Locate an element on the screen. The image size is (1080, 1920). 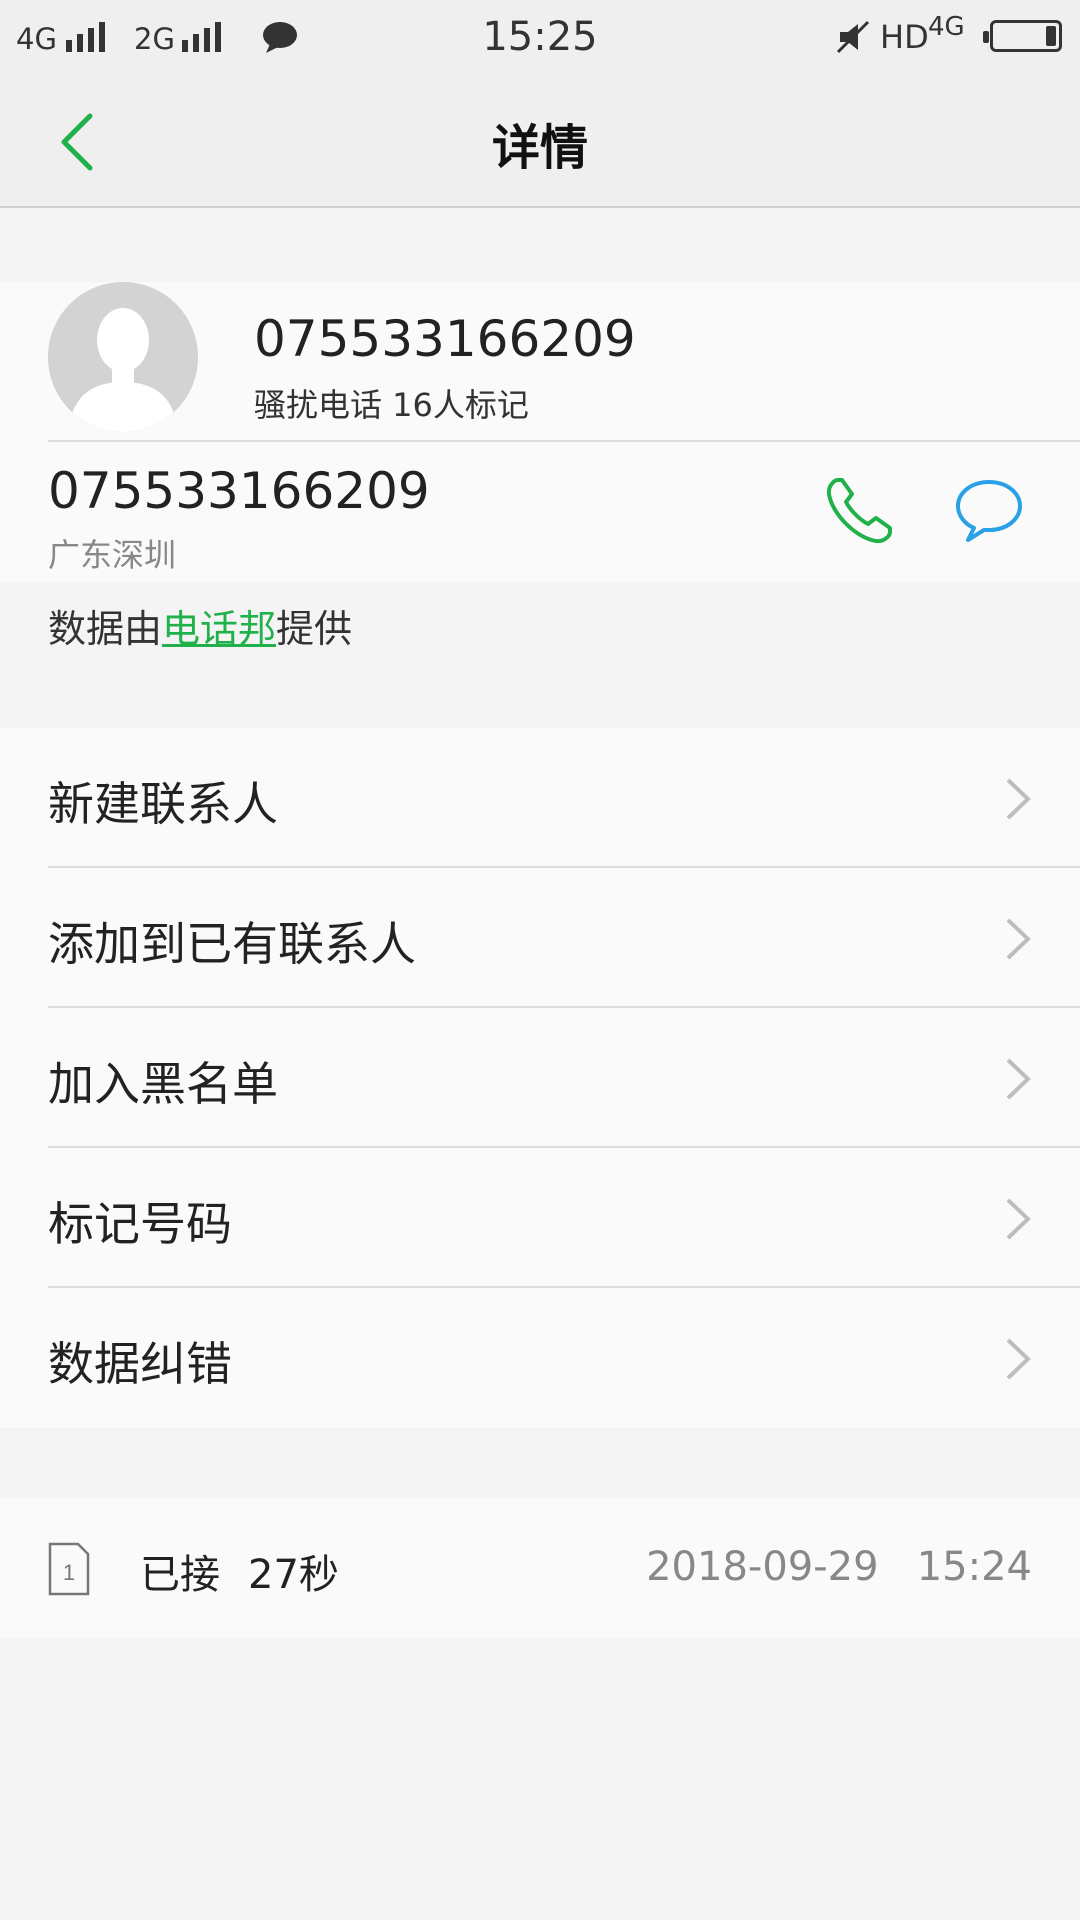
call-record-row: 1 已接 27秒 2018-09-29 15:24 is located at coordinates (540, 1568).